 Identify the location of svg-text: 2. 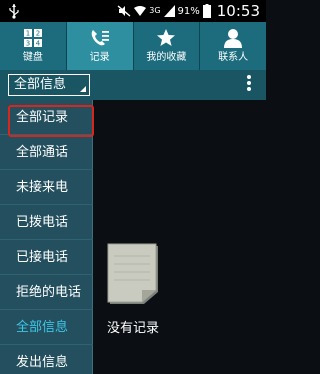
(38, 34).